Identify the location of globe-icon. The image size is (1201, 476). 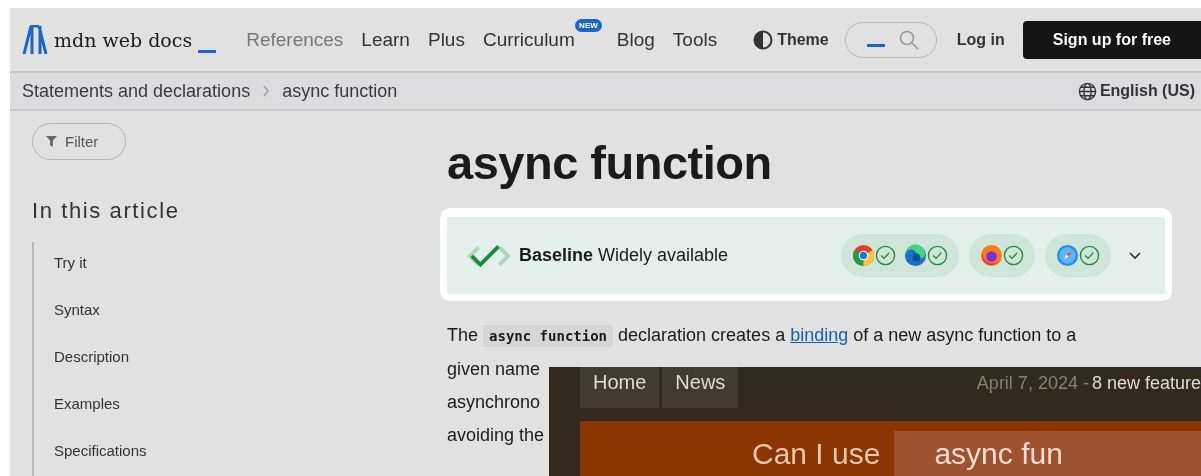
(1087, 91).